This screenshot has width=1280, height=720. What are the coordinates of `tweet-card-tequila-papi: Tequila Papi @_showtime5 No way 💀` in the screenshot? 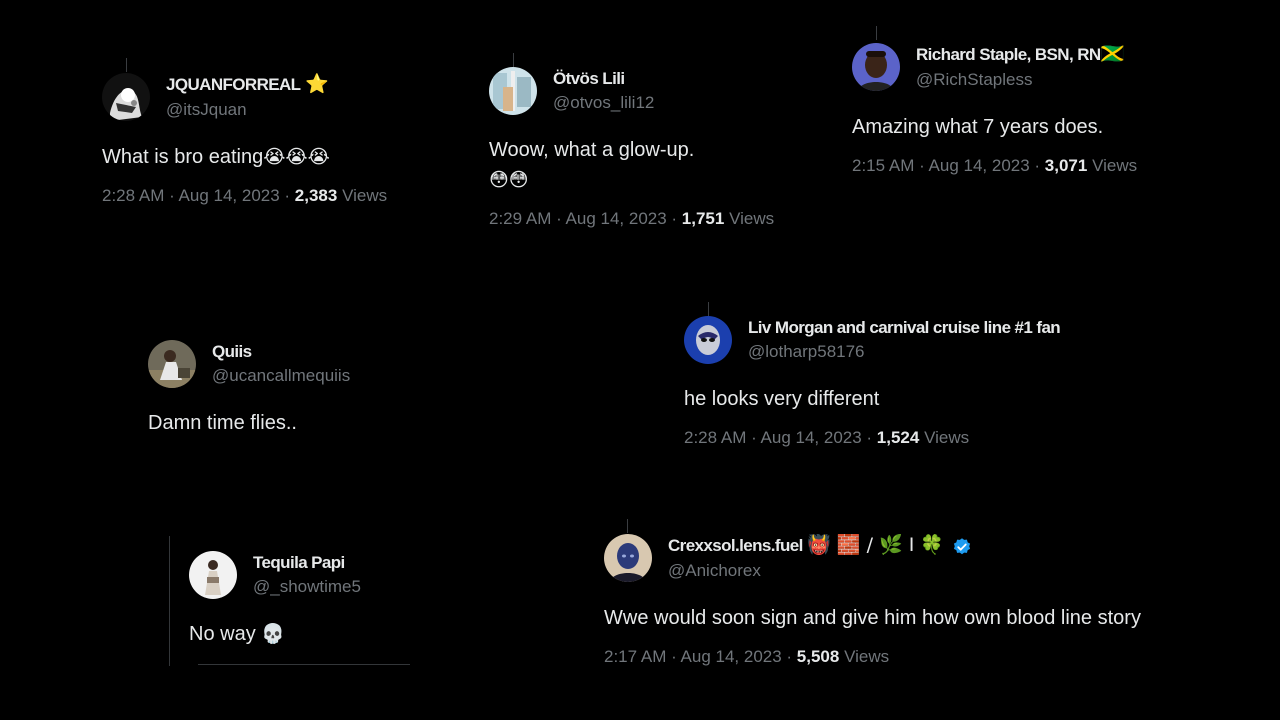 It's located at (275, 600).